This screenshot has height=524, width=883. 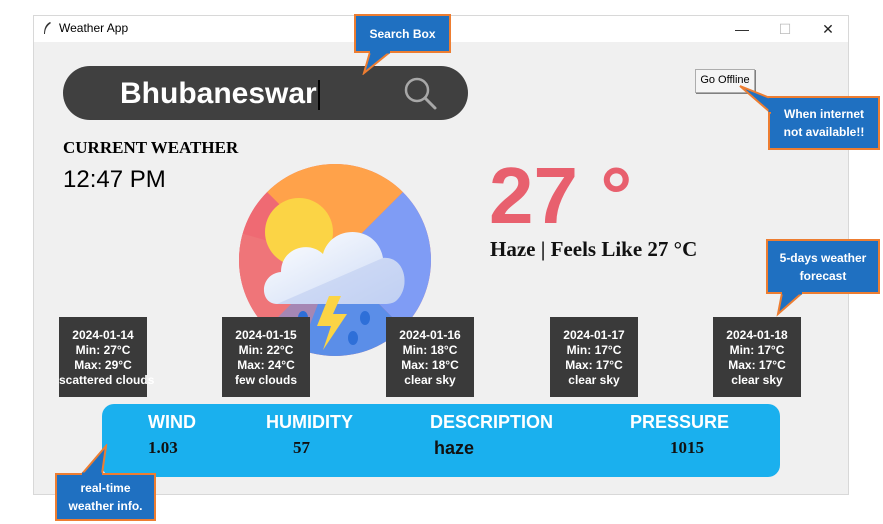 I want to click on callout-offline: When internet not available!!, so click(x=824, y=123).